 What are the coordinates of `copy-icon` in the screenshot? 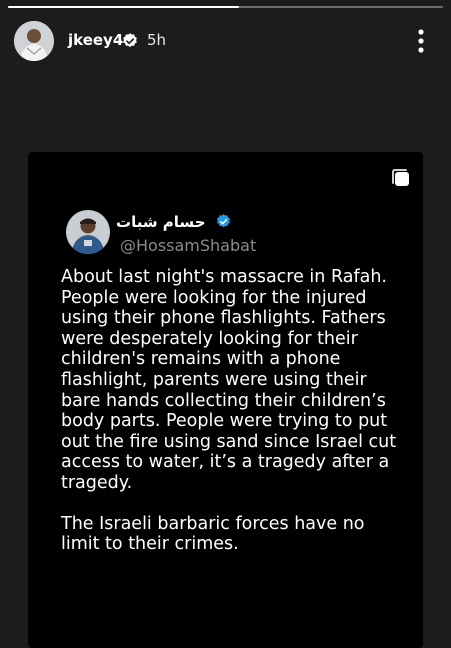 It's located at (401, 178).